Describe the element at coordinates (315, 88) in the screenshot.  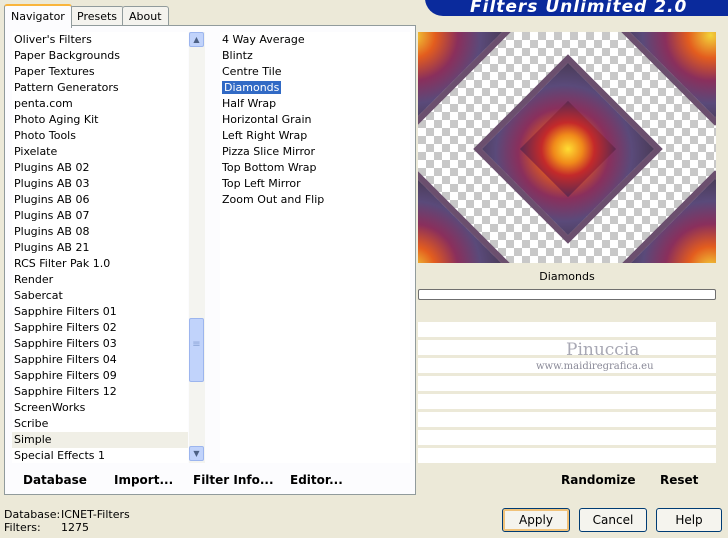
I see `filter-item: Diamonds` at that location.